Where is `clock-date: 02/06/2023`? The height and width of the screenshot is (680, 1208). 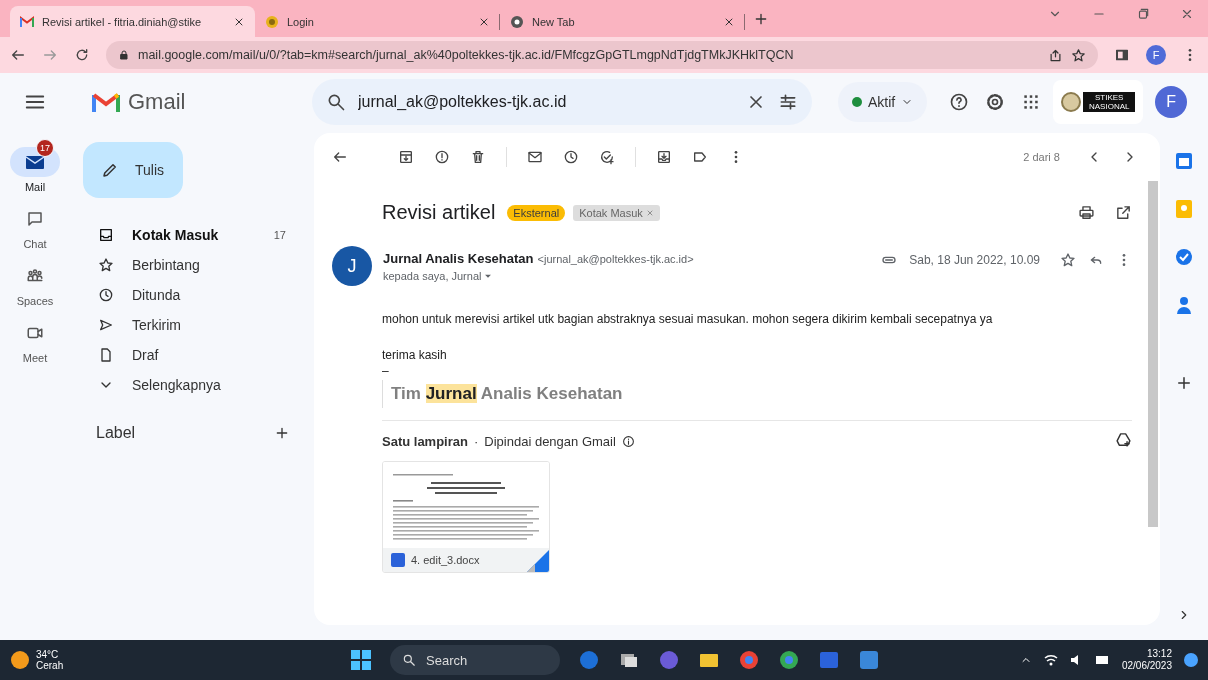
clock-date: 02/06/2023 is located at coordinates (1146, 666).